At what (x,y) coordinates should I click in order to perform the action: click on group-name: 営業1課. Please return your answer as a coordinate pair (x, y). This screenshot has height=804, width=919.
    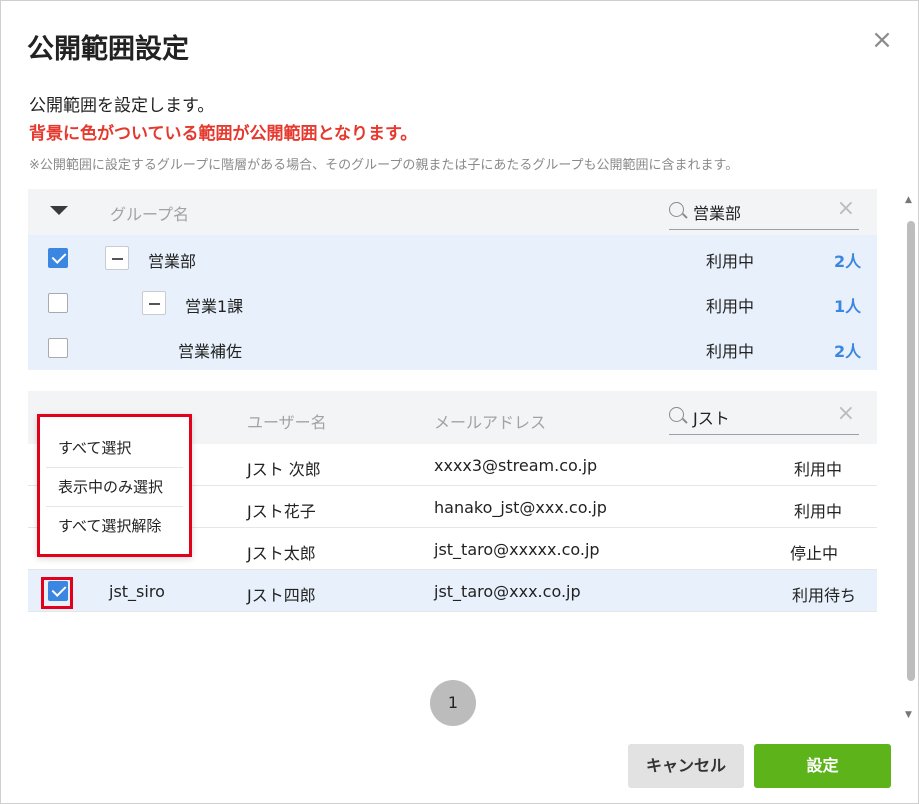
    Looking at the image, I should click on (214, 306).